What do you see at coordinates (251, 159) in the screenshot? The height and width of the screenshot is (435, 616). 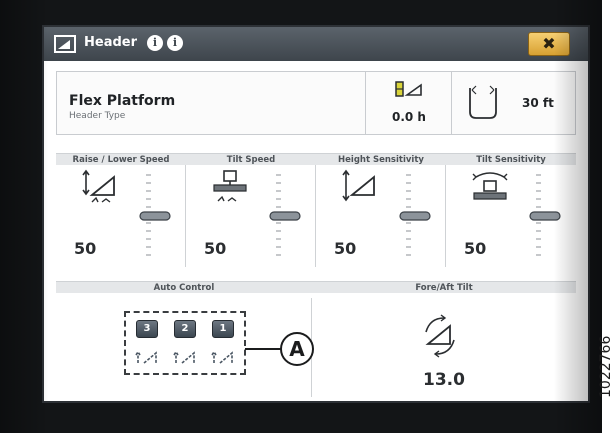 I see `tilt-speed-label: Tilt Speed` at bounding box center [251, 159].